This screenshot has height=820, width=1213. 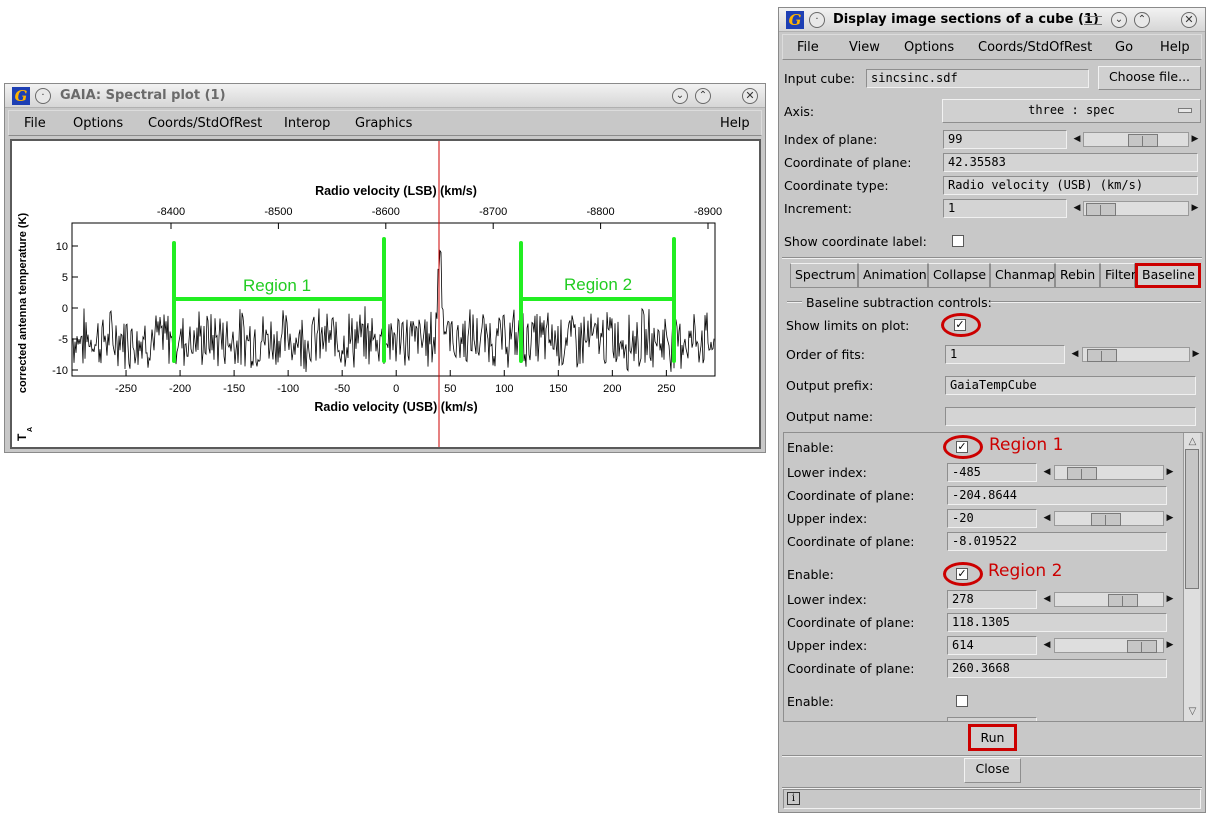 I want to click on upper-2-field: 614, so click(x=992, y=645).